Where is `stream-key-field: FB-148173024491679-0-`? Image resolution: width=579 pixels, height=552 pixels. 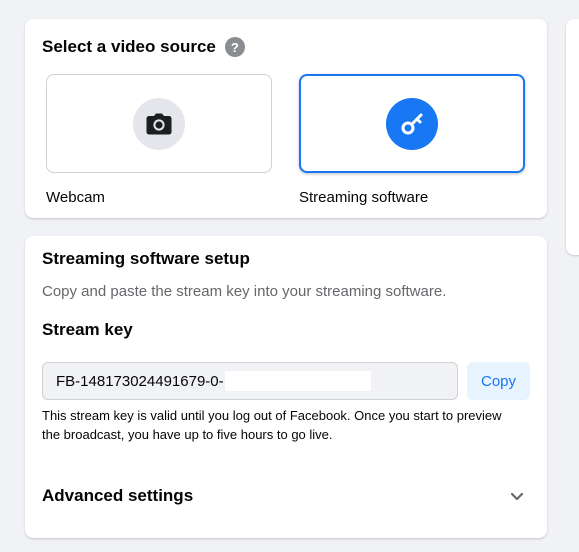
stream-key-field: FB-148173024491679-0- is located at coordinates (250, 381).